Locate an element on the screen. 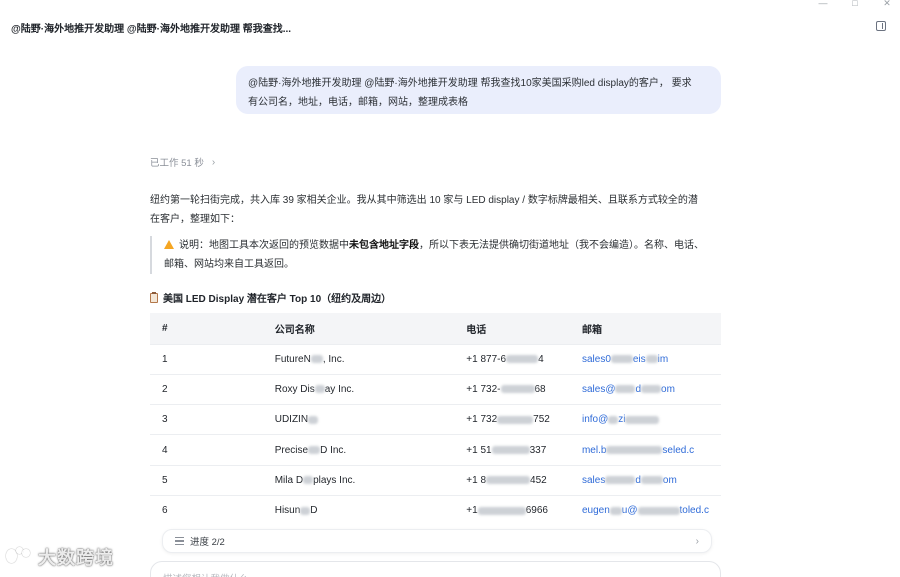 This screenshot has width=900, height=577. phone-number: +1 6966 is located at coordinates (512, 510).